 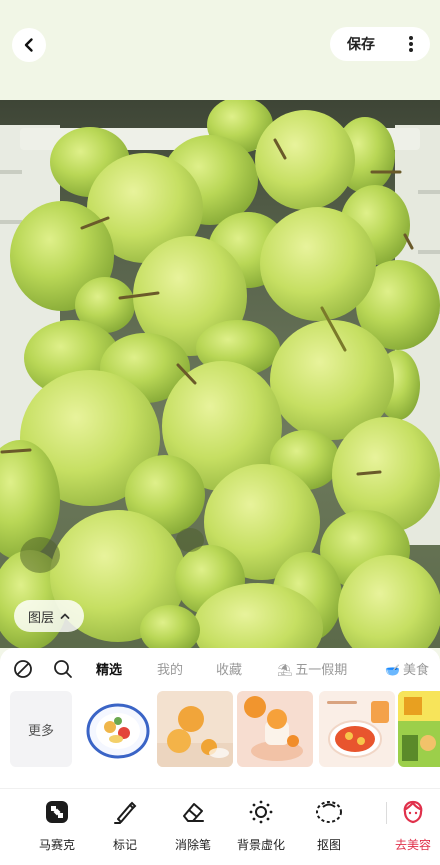 I want to click on no-filter-icon, so click(x=23, y=669).